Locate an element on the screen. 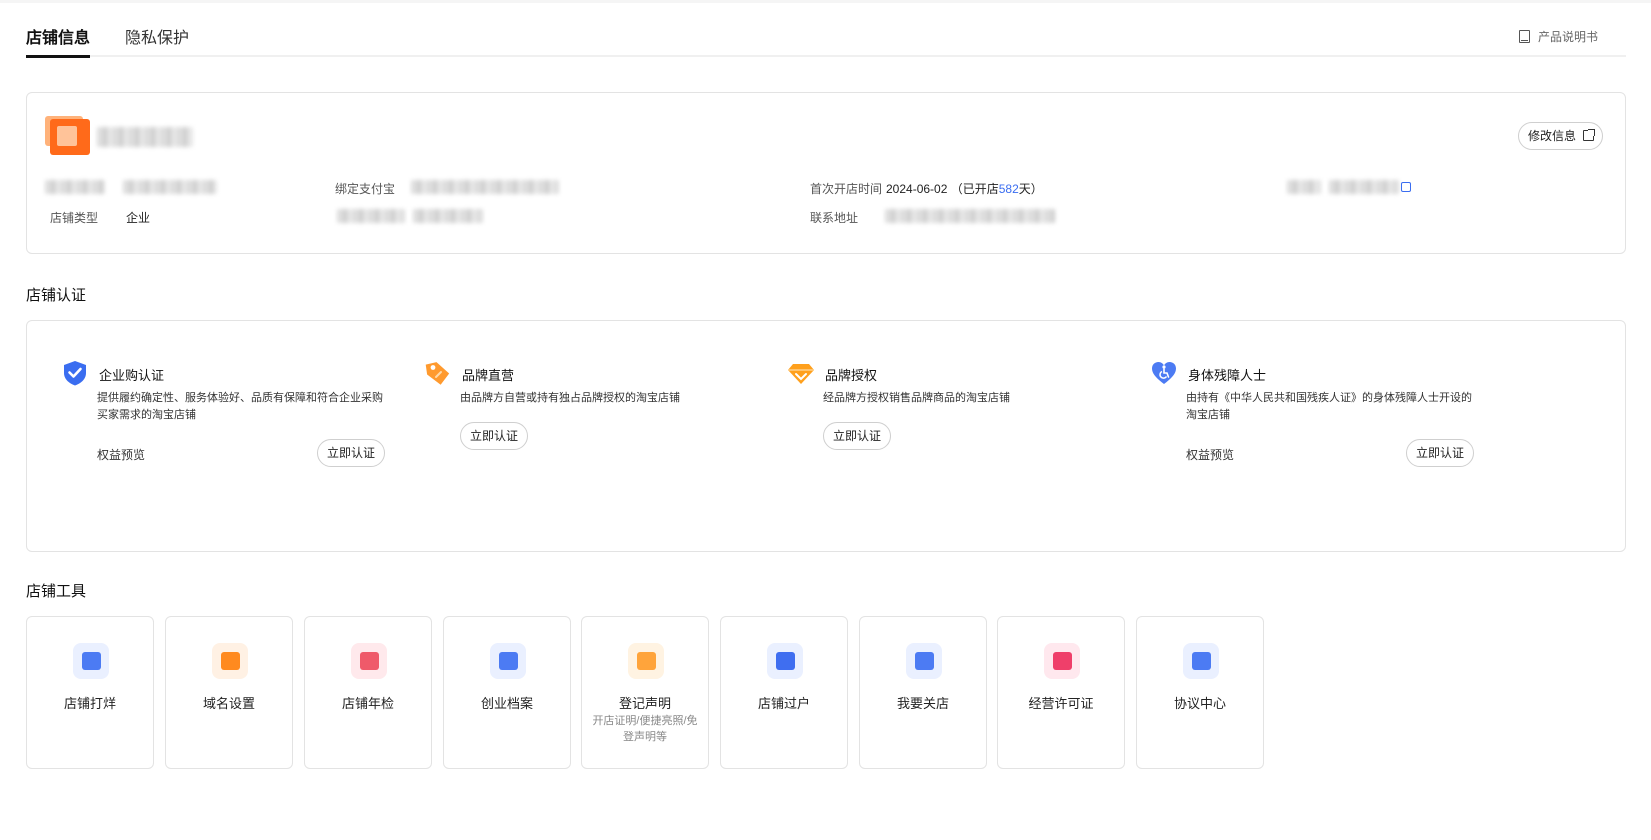 This screenshot has width=1651, height=840. cert-title: 品牌授权 is located at coordinates (851, 375).